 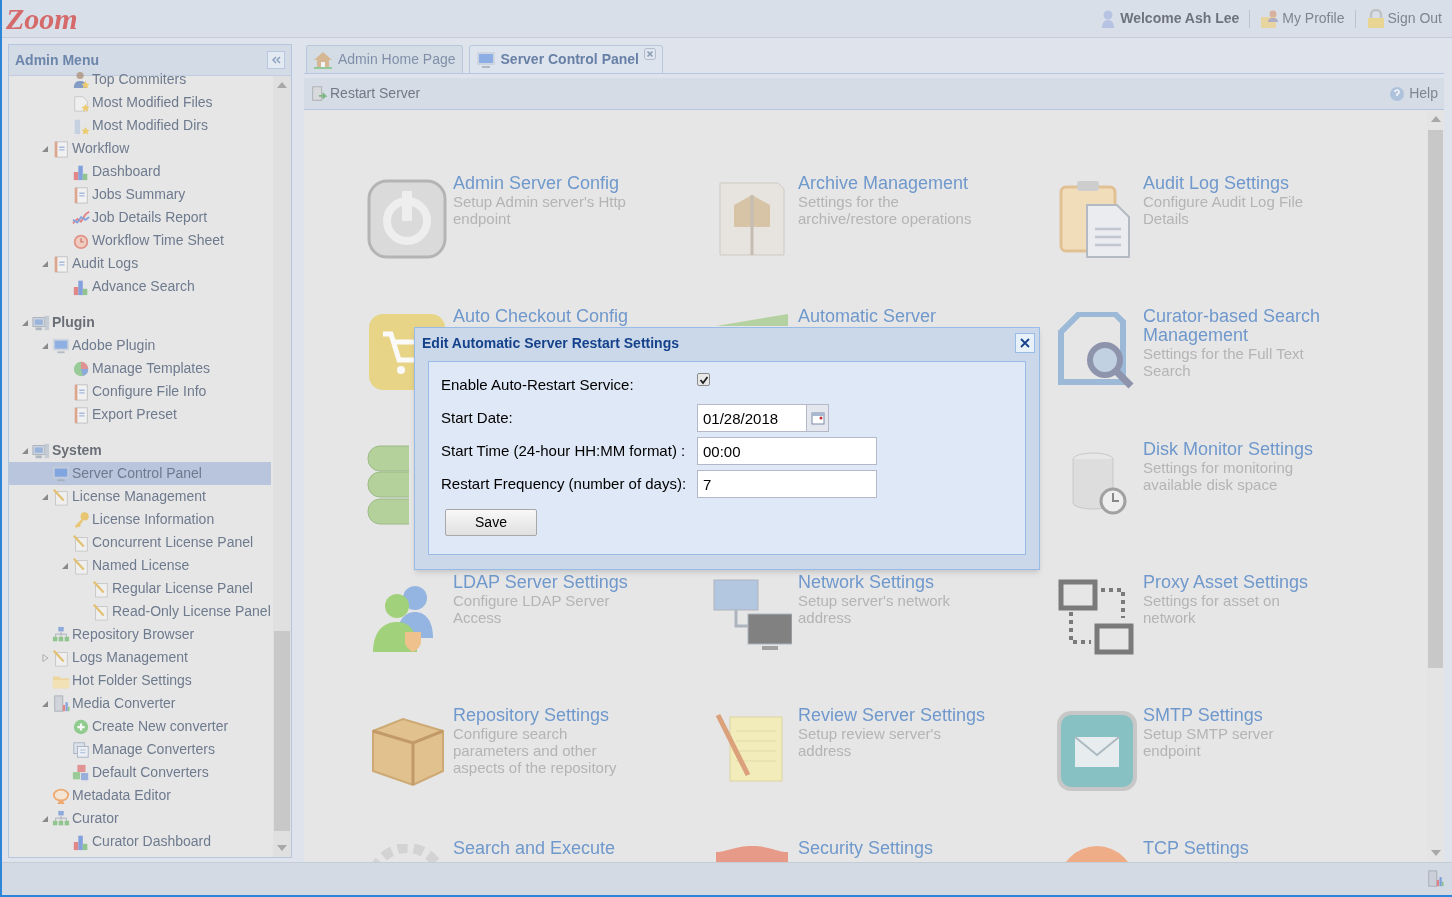 I want to click on tree-item: Most Modified Dirs, so click(x=140, y=125).